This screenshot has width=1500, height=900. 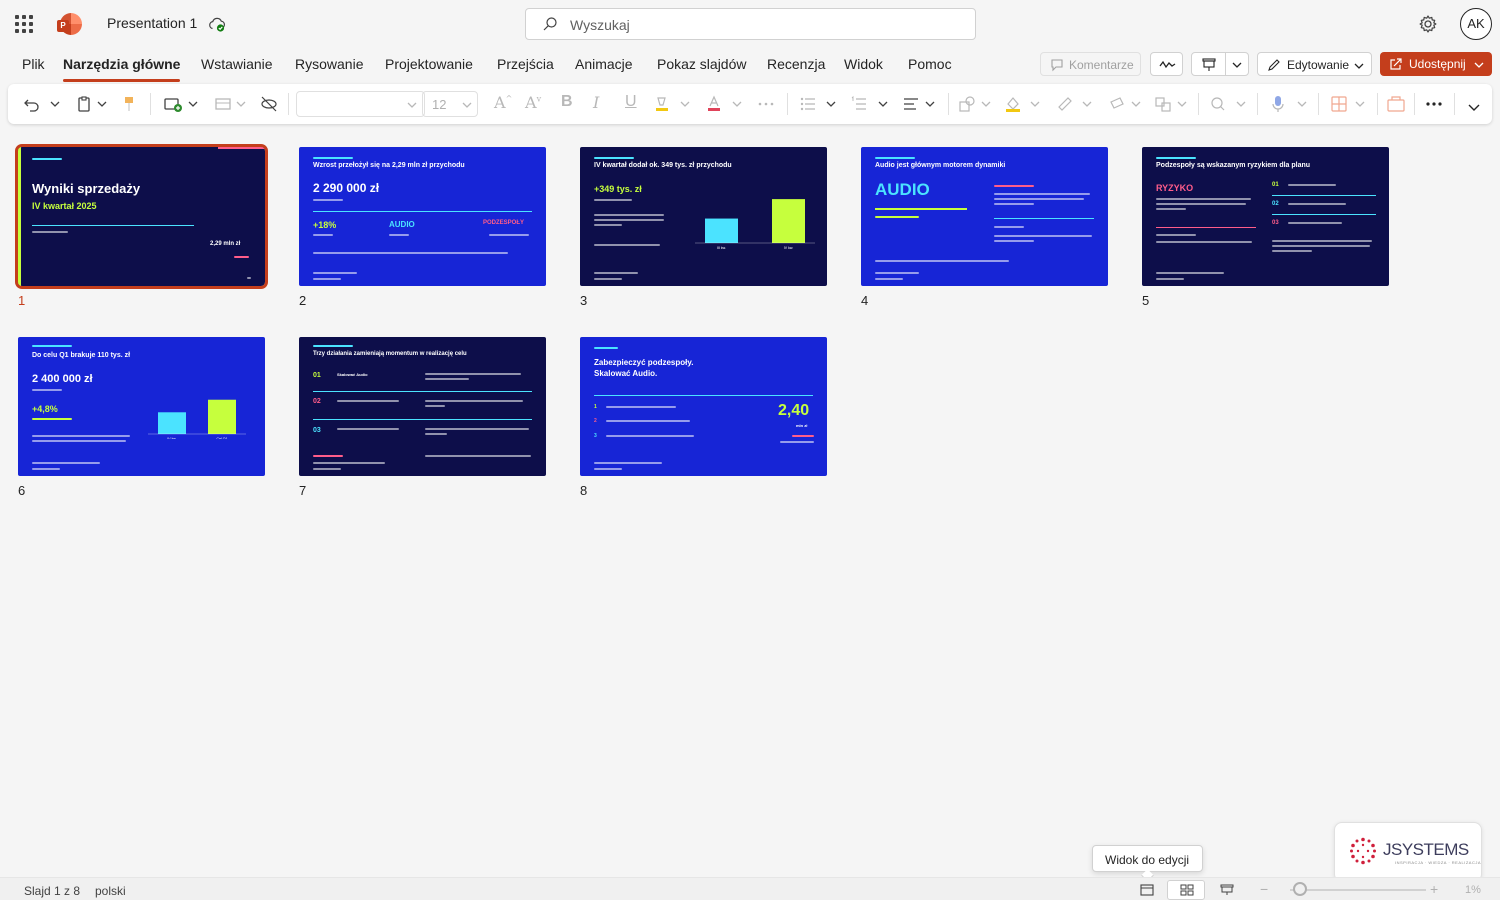 I want to click on decrease-font-icon: Av, so click(x=533, y=103).